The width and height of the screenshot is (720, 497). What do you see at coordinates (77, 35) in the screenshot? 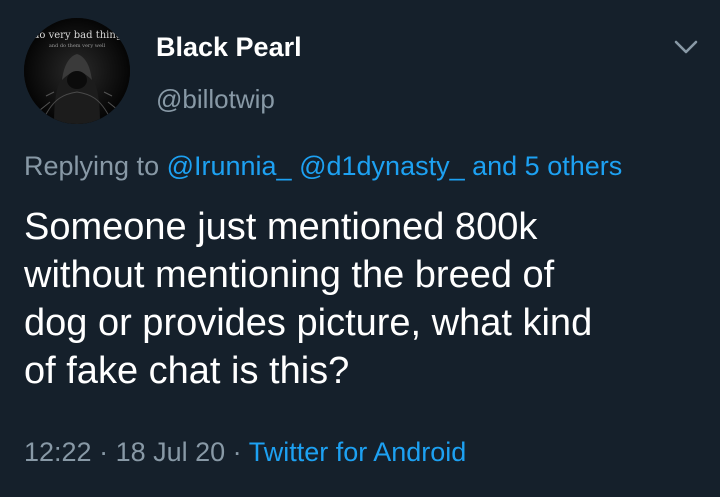
I see `avatar-caption: i do very bad things` at bounding box center [77, 35].